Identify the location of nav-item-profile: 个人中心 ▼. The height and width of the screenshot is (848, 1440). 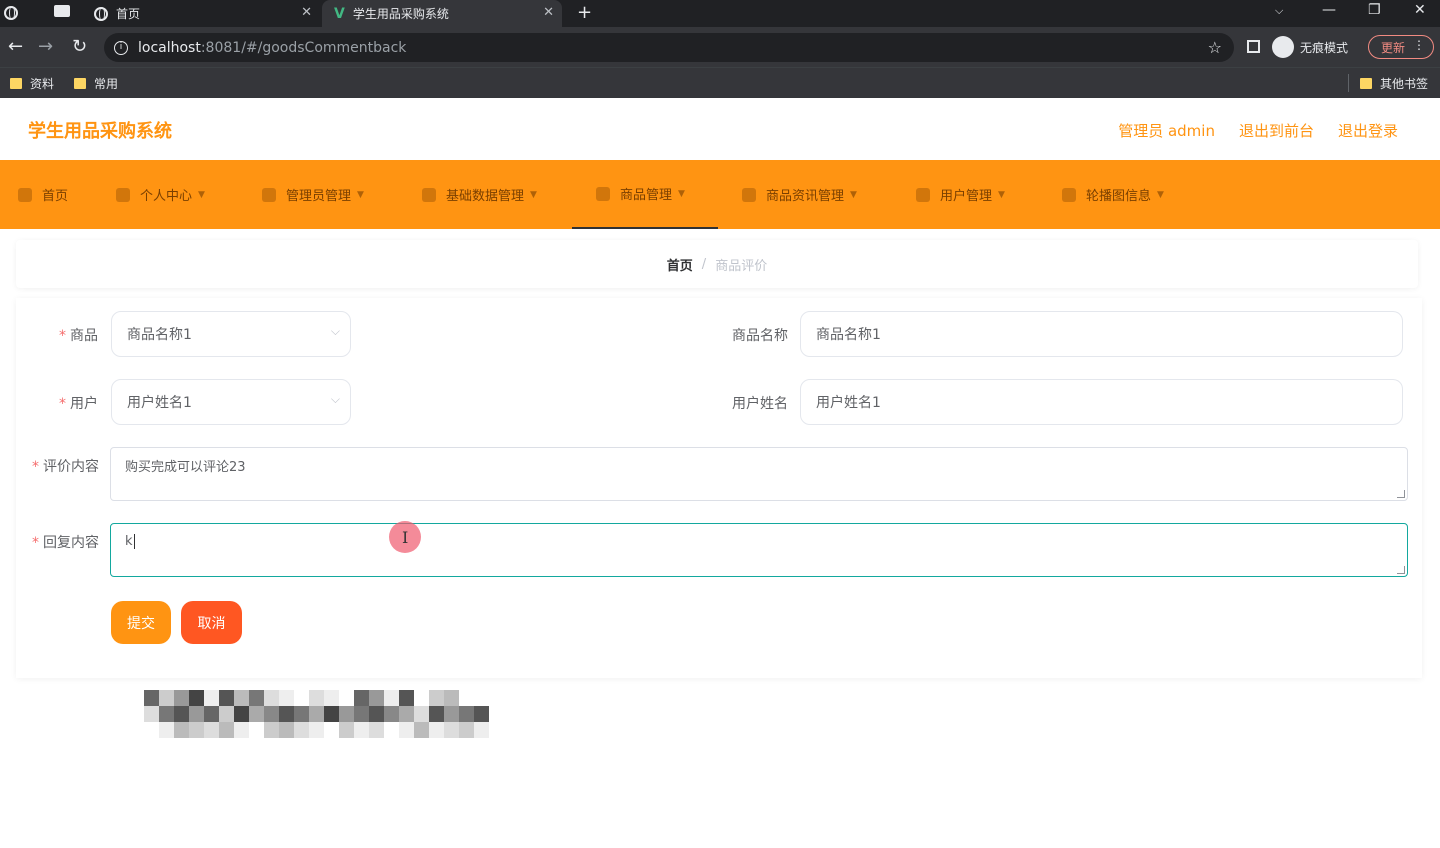
(160, 194).